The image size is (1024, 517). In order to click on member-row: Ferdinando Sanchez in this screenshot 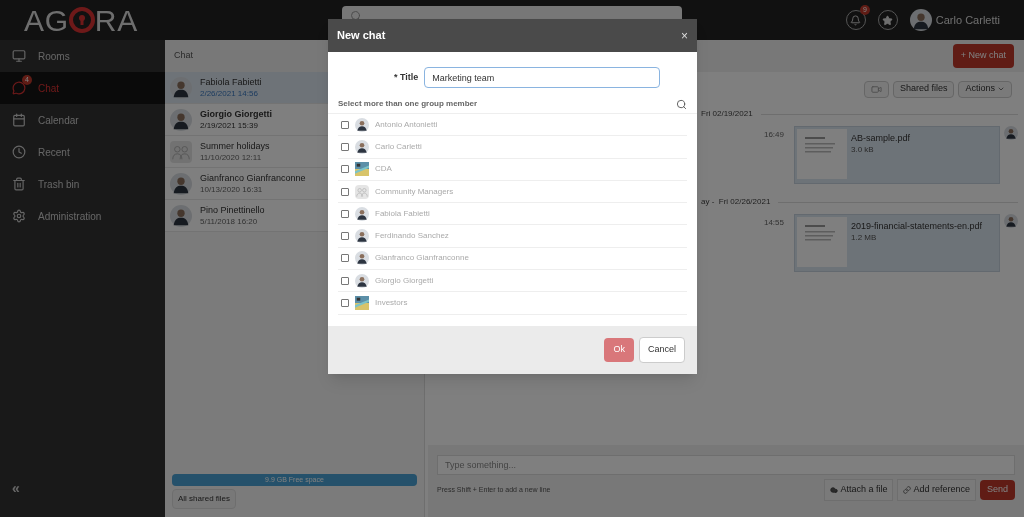, I will do `click(512, 236)`.